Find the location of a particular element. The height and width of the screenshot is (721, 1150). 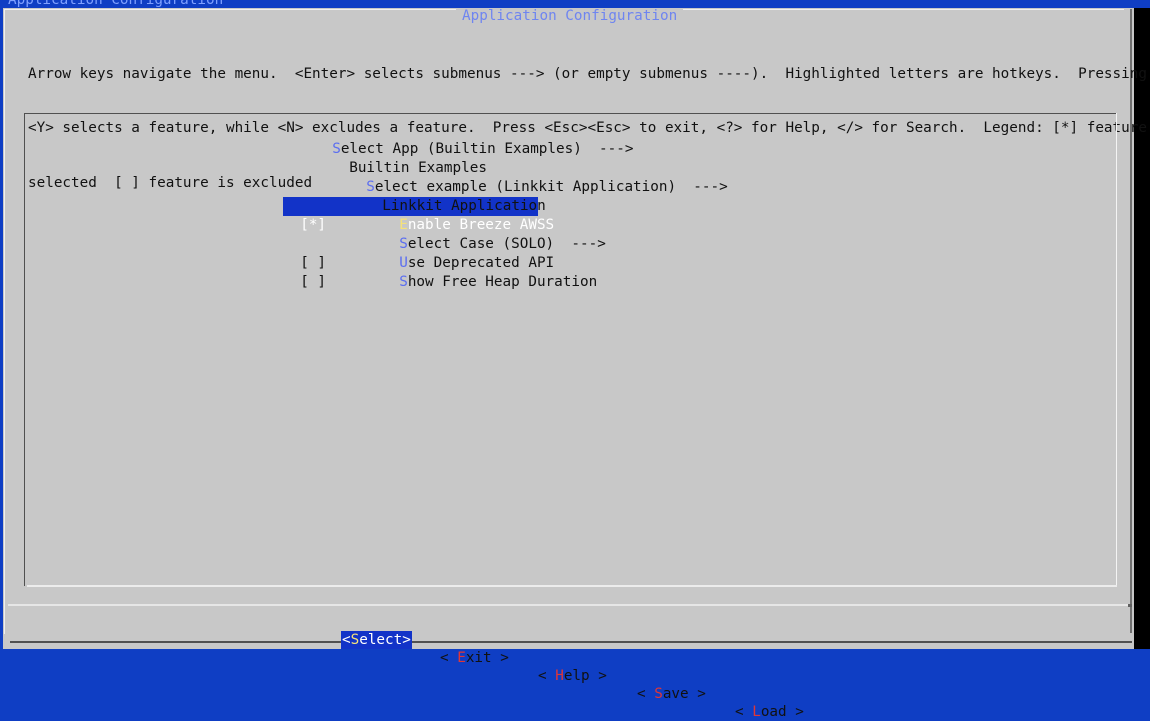

menu-border-right is located at coordinates (1116, 349).